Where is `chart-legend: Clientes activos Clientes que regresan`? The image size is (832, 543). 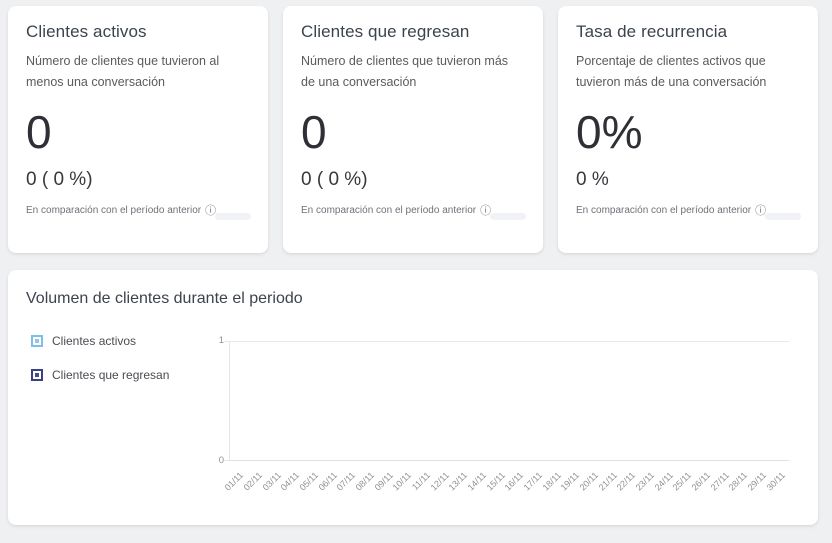
chart-legend: Clientes activos Clientes que regresan is located at coordinates (100, 368).